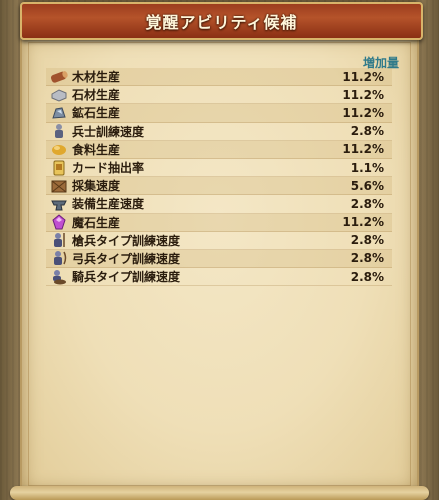 The image size is (439, 500). I want to click on anvil-icon, so click(59, 204).